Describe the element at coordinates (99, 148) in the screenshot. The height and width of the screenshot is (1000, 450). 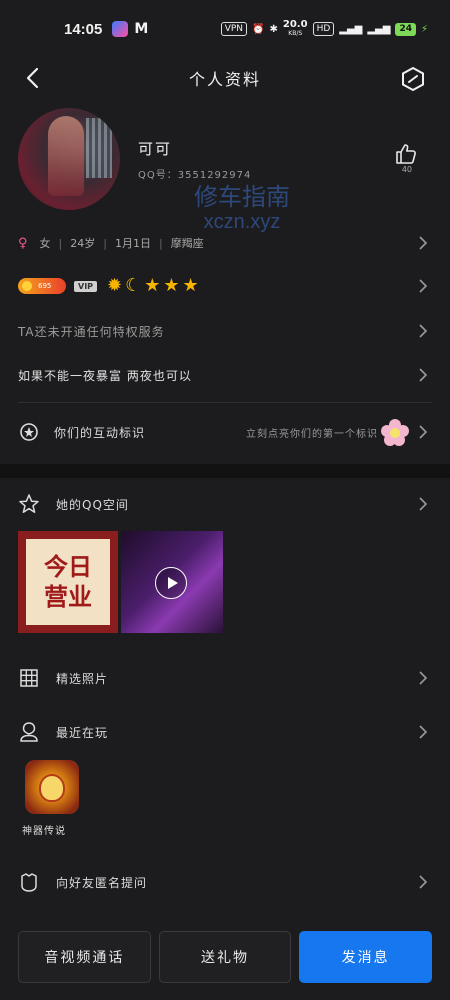
I see `avatar-background` at that location.